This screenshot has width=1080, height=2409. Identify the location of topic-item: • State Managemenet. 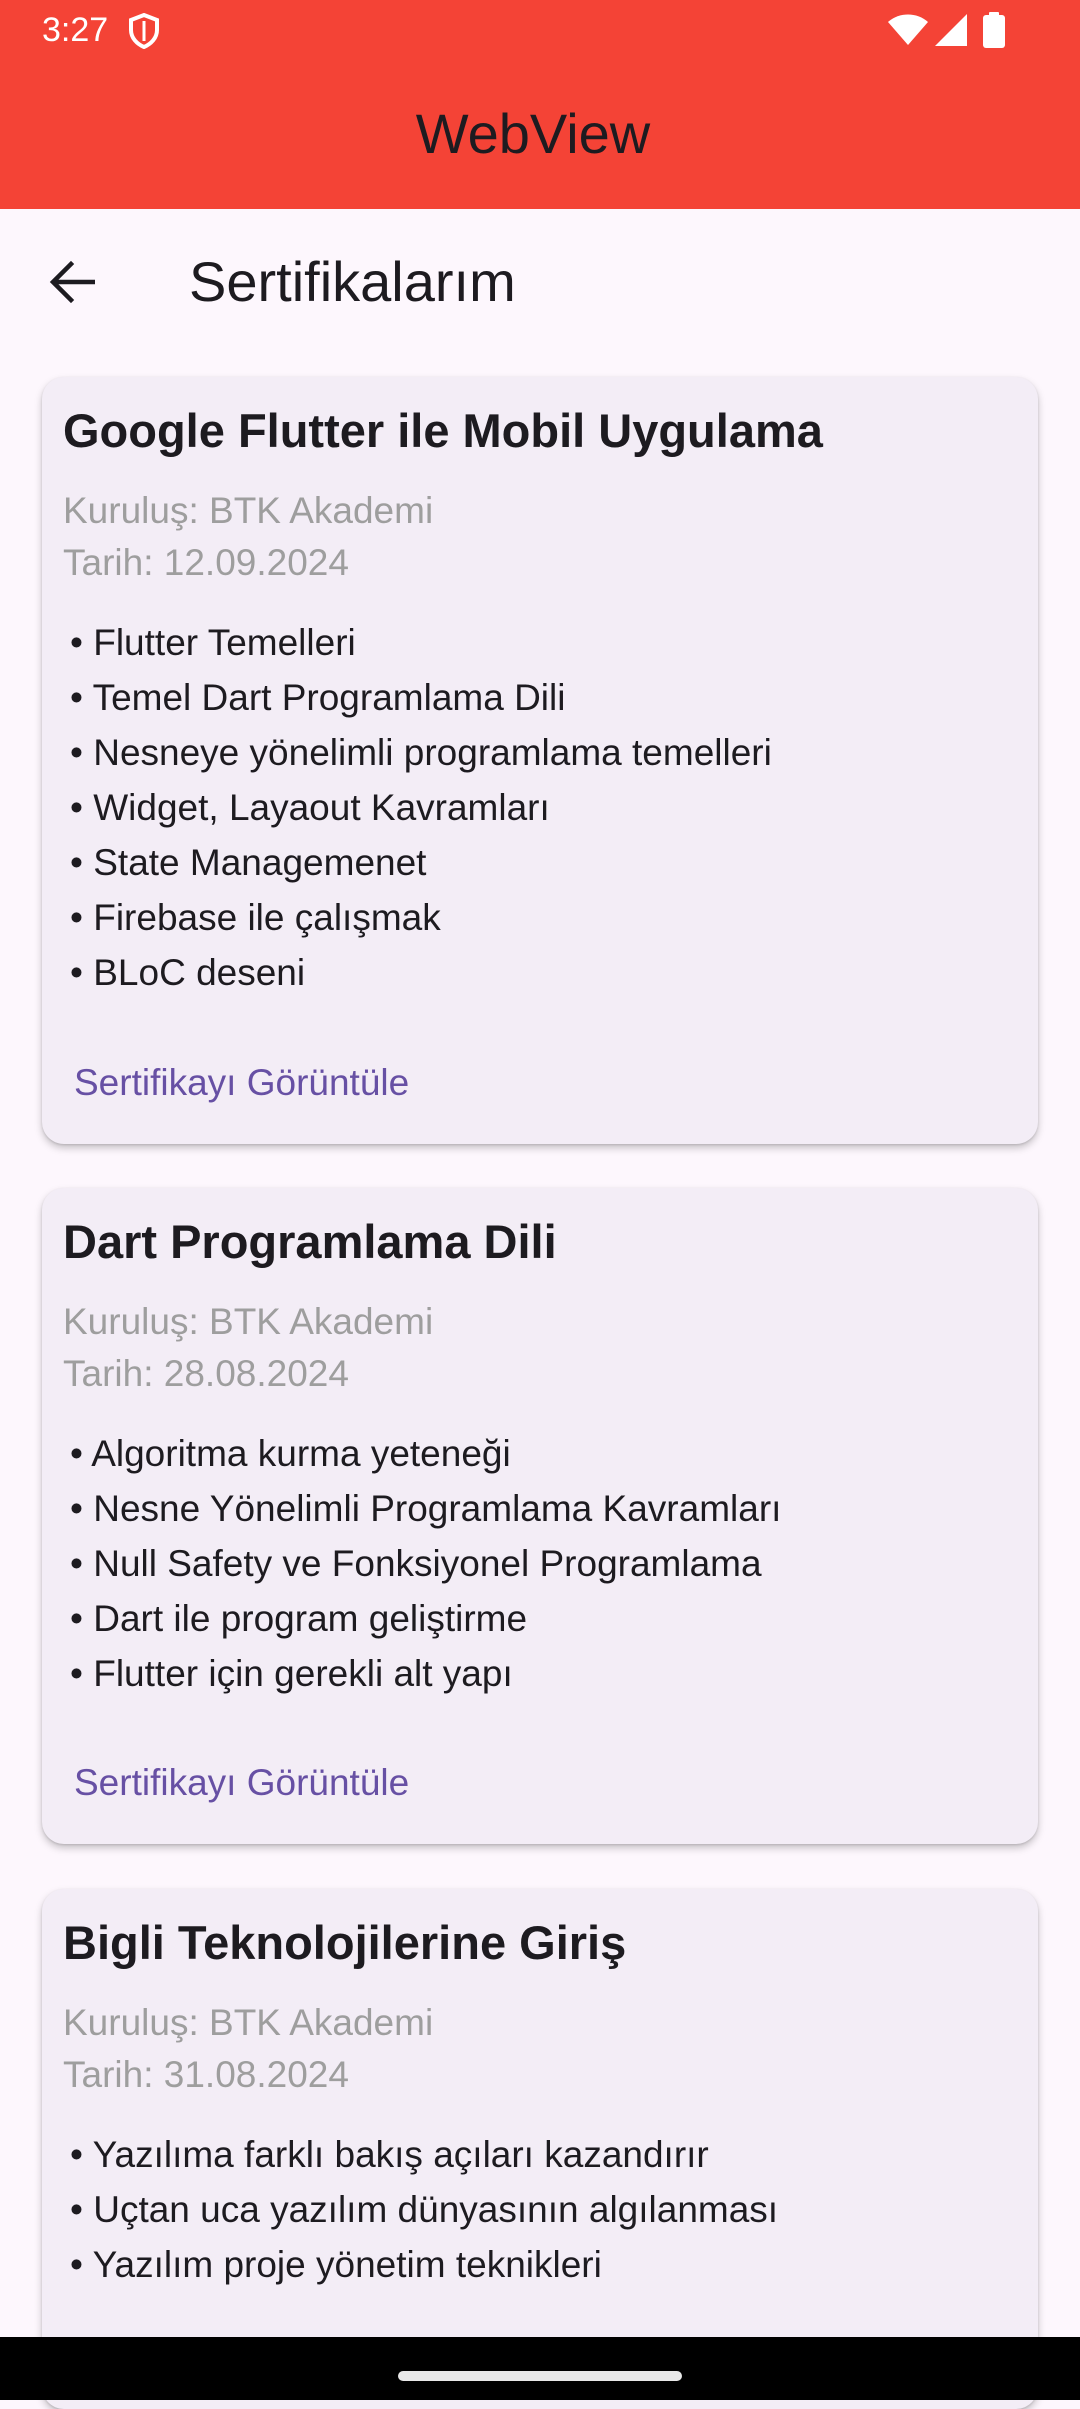
(248, 862).